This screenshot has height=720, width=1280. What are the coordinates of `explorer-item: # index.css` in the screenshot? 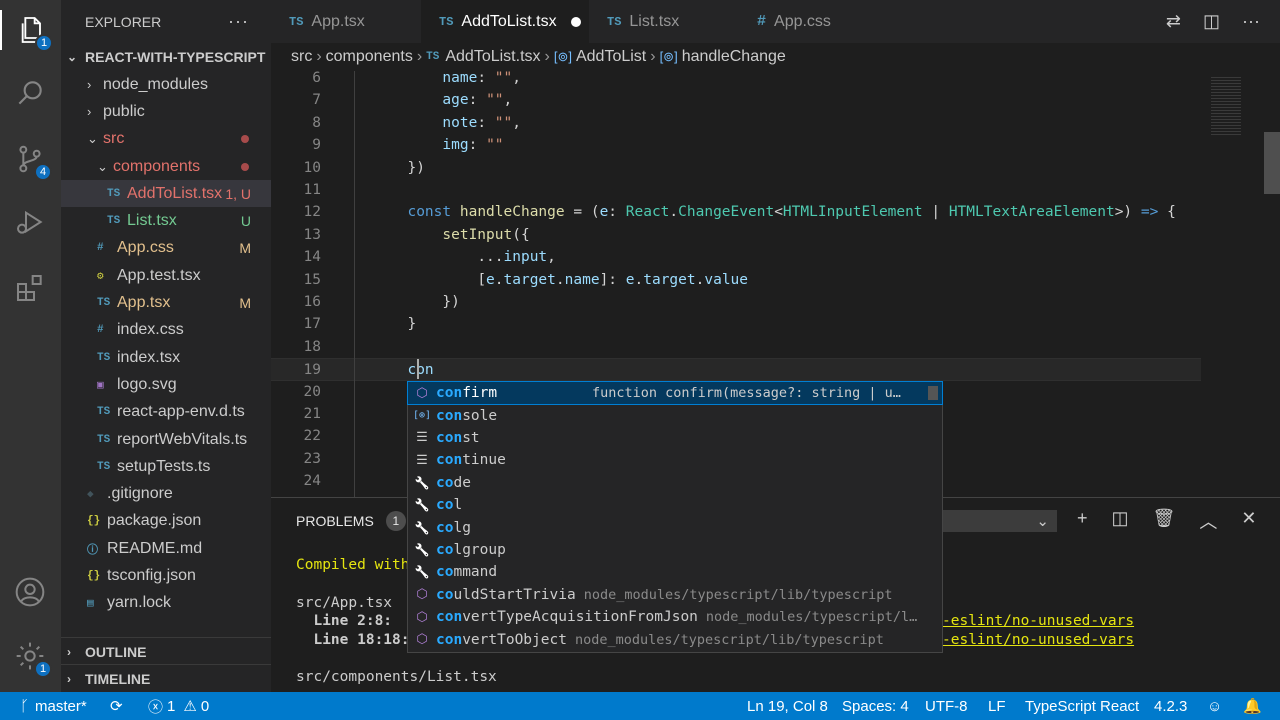 It's located at (166, 330).